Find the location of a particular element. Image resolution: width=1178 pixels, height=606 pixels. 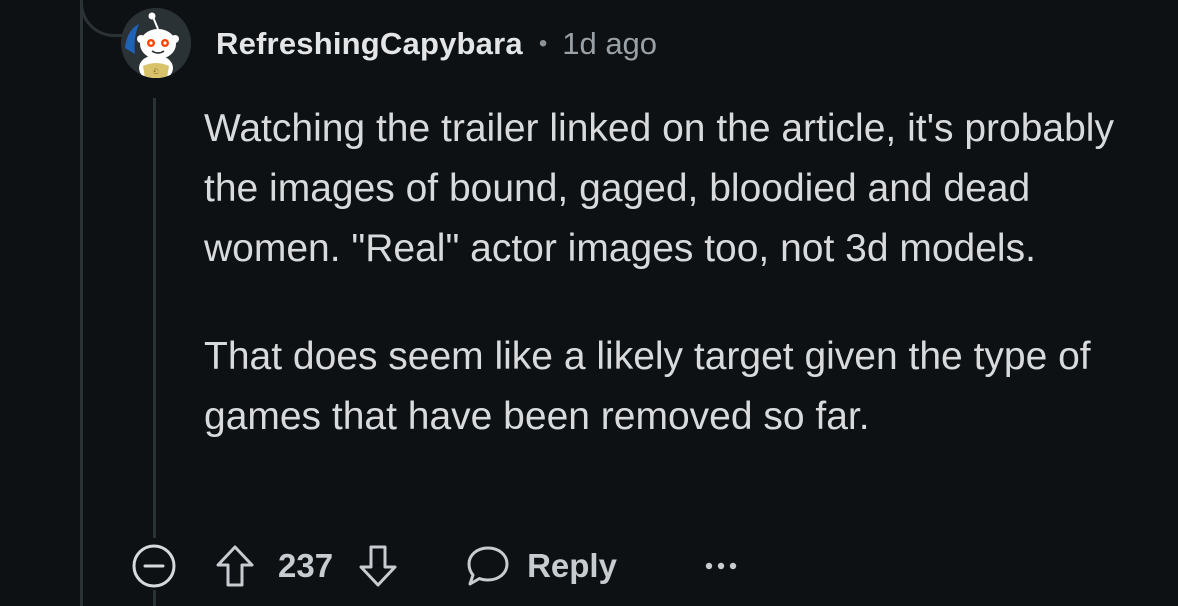

upvote-button is located at coordinates (235, 566).